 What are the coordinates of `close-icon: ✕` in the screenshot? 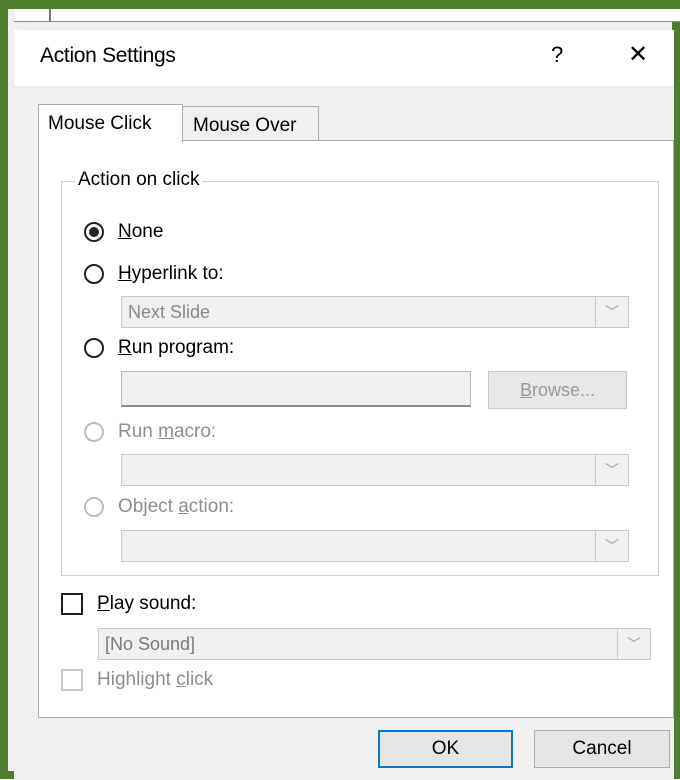 It's located at (638, 54).